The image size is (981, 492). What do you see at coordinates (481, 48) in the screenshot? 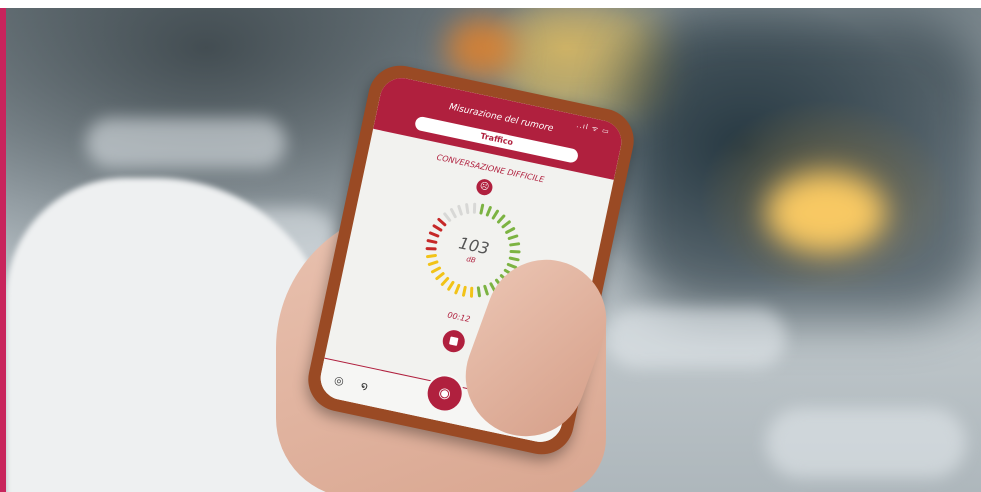
I see `background-orange-light` at bounding box center [481, 48].